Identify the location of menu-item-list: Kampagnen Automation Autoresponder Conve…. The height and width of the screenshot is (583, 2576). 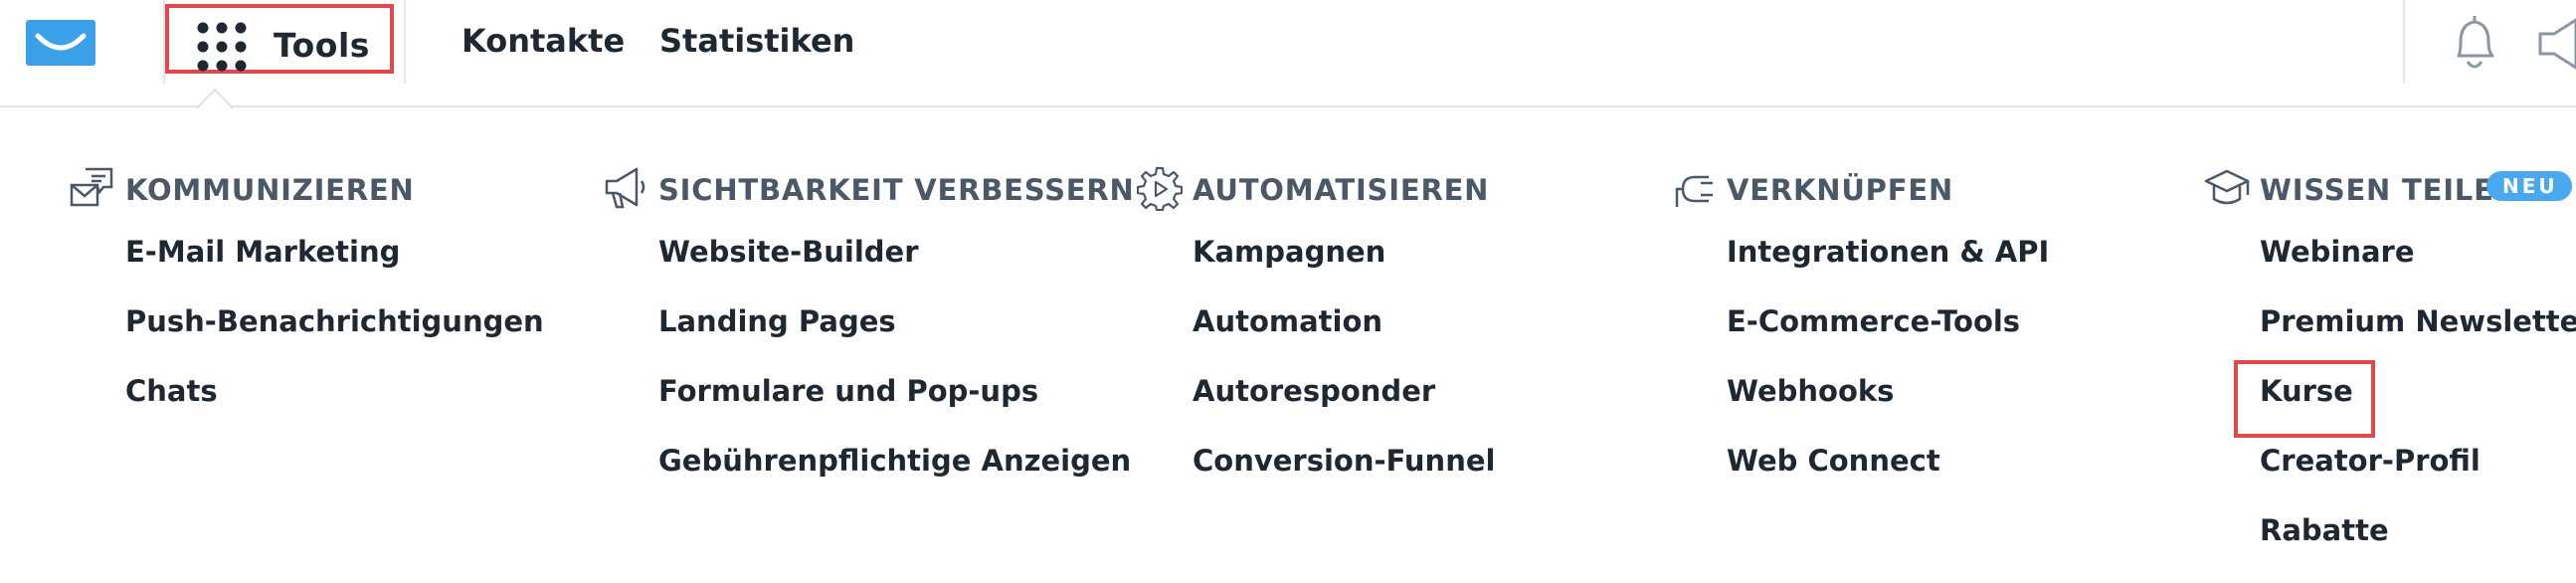
(1344, 374).